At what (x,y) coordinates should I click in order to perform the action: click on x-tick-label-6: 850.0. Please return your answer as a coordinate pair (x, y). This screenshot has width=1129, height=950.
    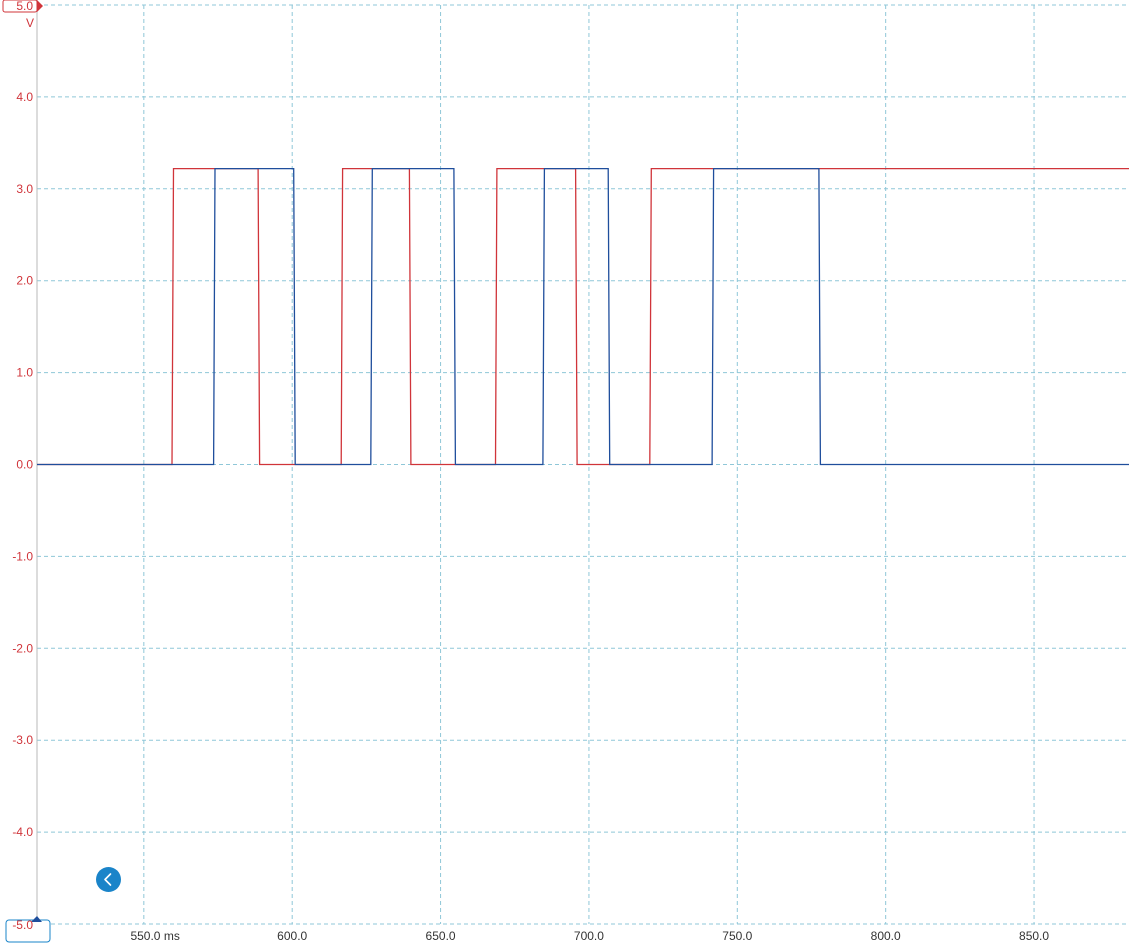
    Looking at the image, I should click on (1034, 936).